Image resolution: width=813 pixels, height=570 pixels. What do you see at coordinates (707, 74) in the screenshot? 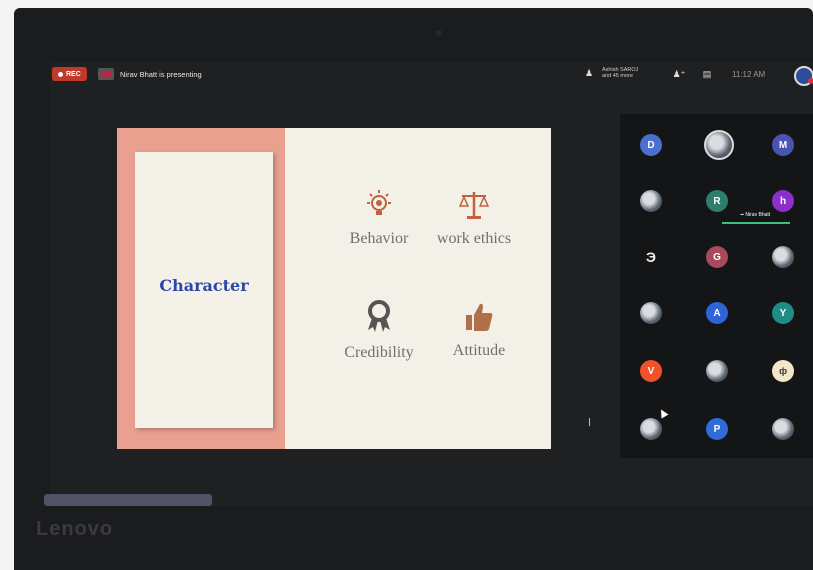
I see `chat-icon: ▤` at bounding box center [707, 74].